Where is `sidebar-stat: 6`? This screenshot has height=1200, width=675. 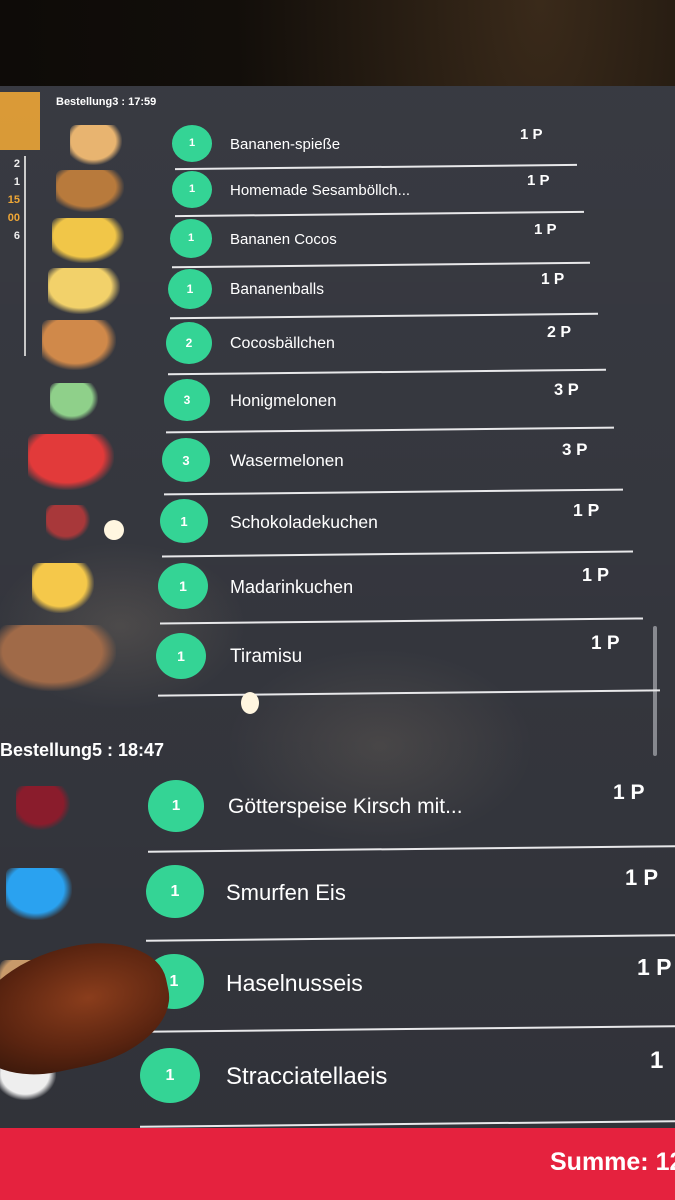
sidebar-stat: 6 is located at coordinates (16, 236).